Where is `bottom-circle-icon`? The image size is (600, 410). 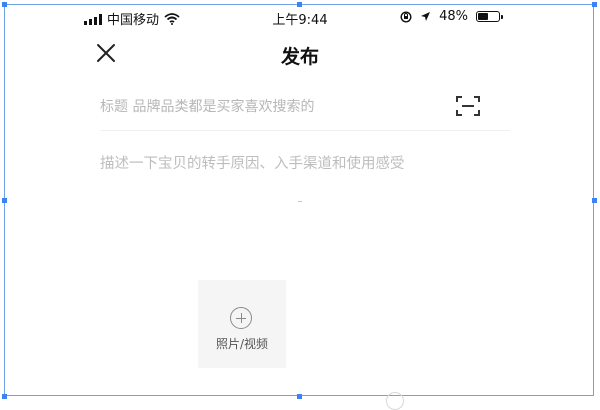
bottom-circle-icon is located at coordinates (395, 401).